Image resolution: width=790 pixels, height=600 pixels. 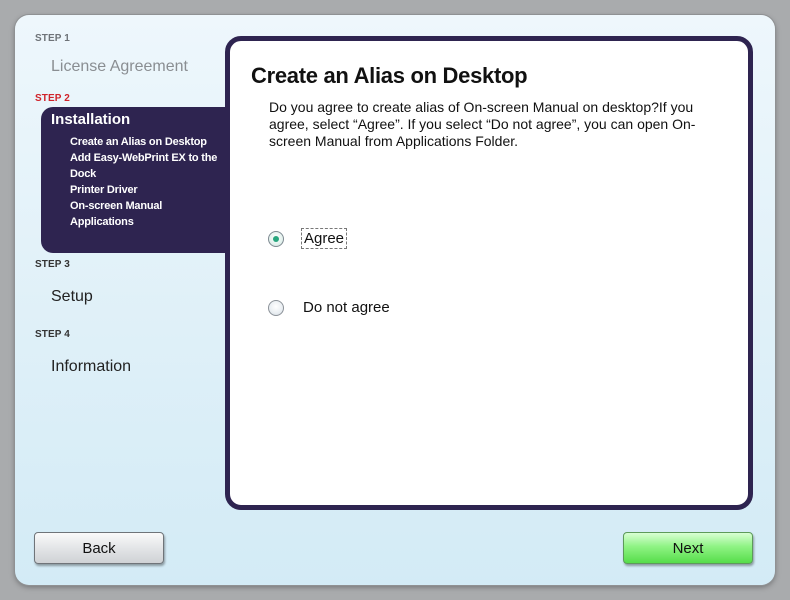 What do you see at coordinates (144, 166) in the screenshot?
I see `substep-add-dock: Add Easy-WebPrint EX to the Dock` at bounding box center [144, 166].